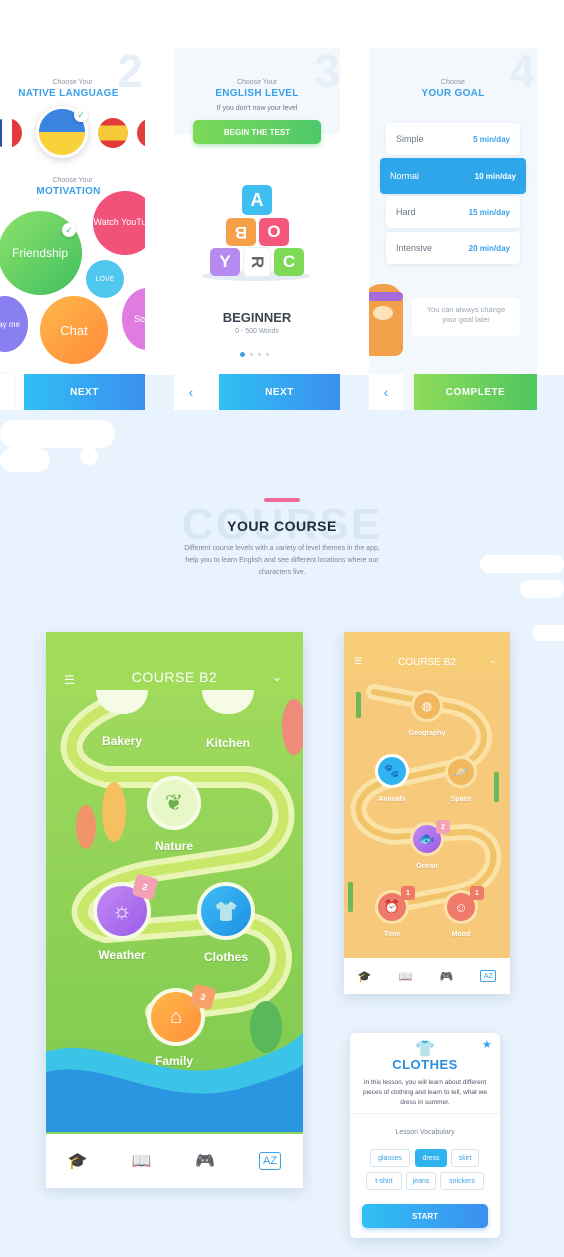  I want to click on globe-icon: ◍, so click(427, 706).